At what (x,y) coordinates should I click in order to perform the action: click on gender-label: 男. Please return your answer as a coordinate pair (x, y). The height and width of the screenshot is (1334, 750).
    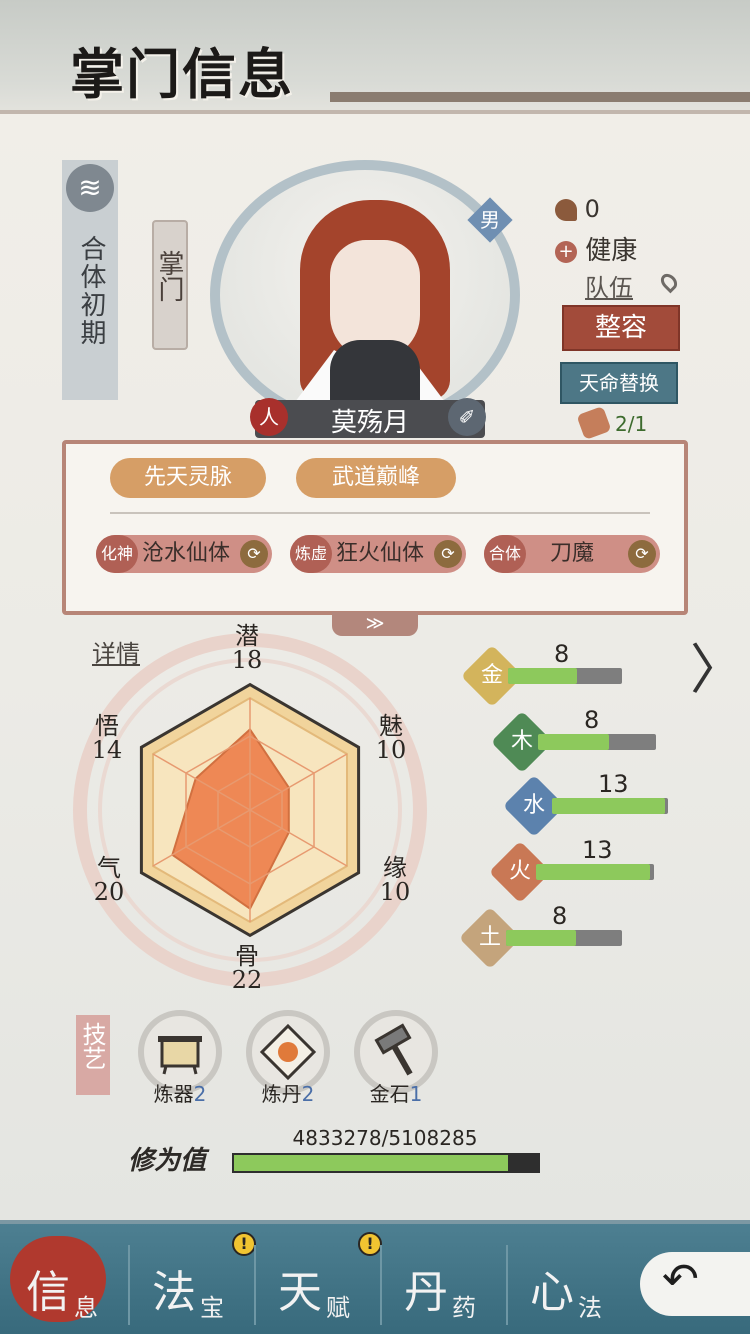
    Looking at the image, I should click on (490, 220).